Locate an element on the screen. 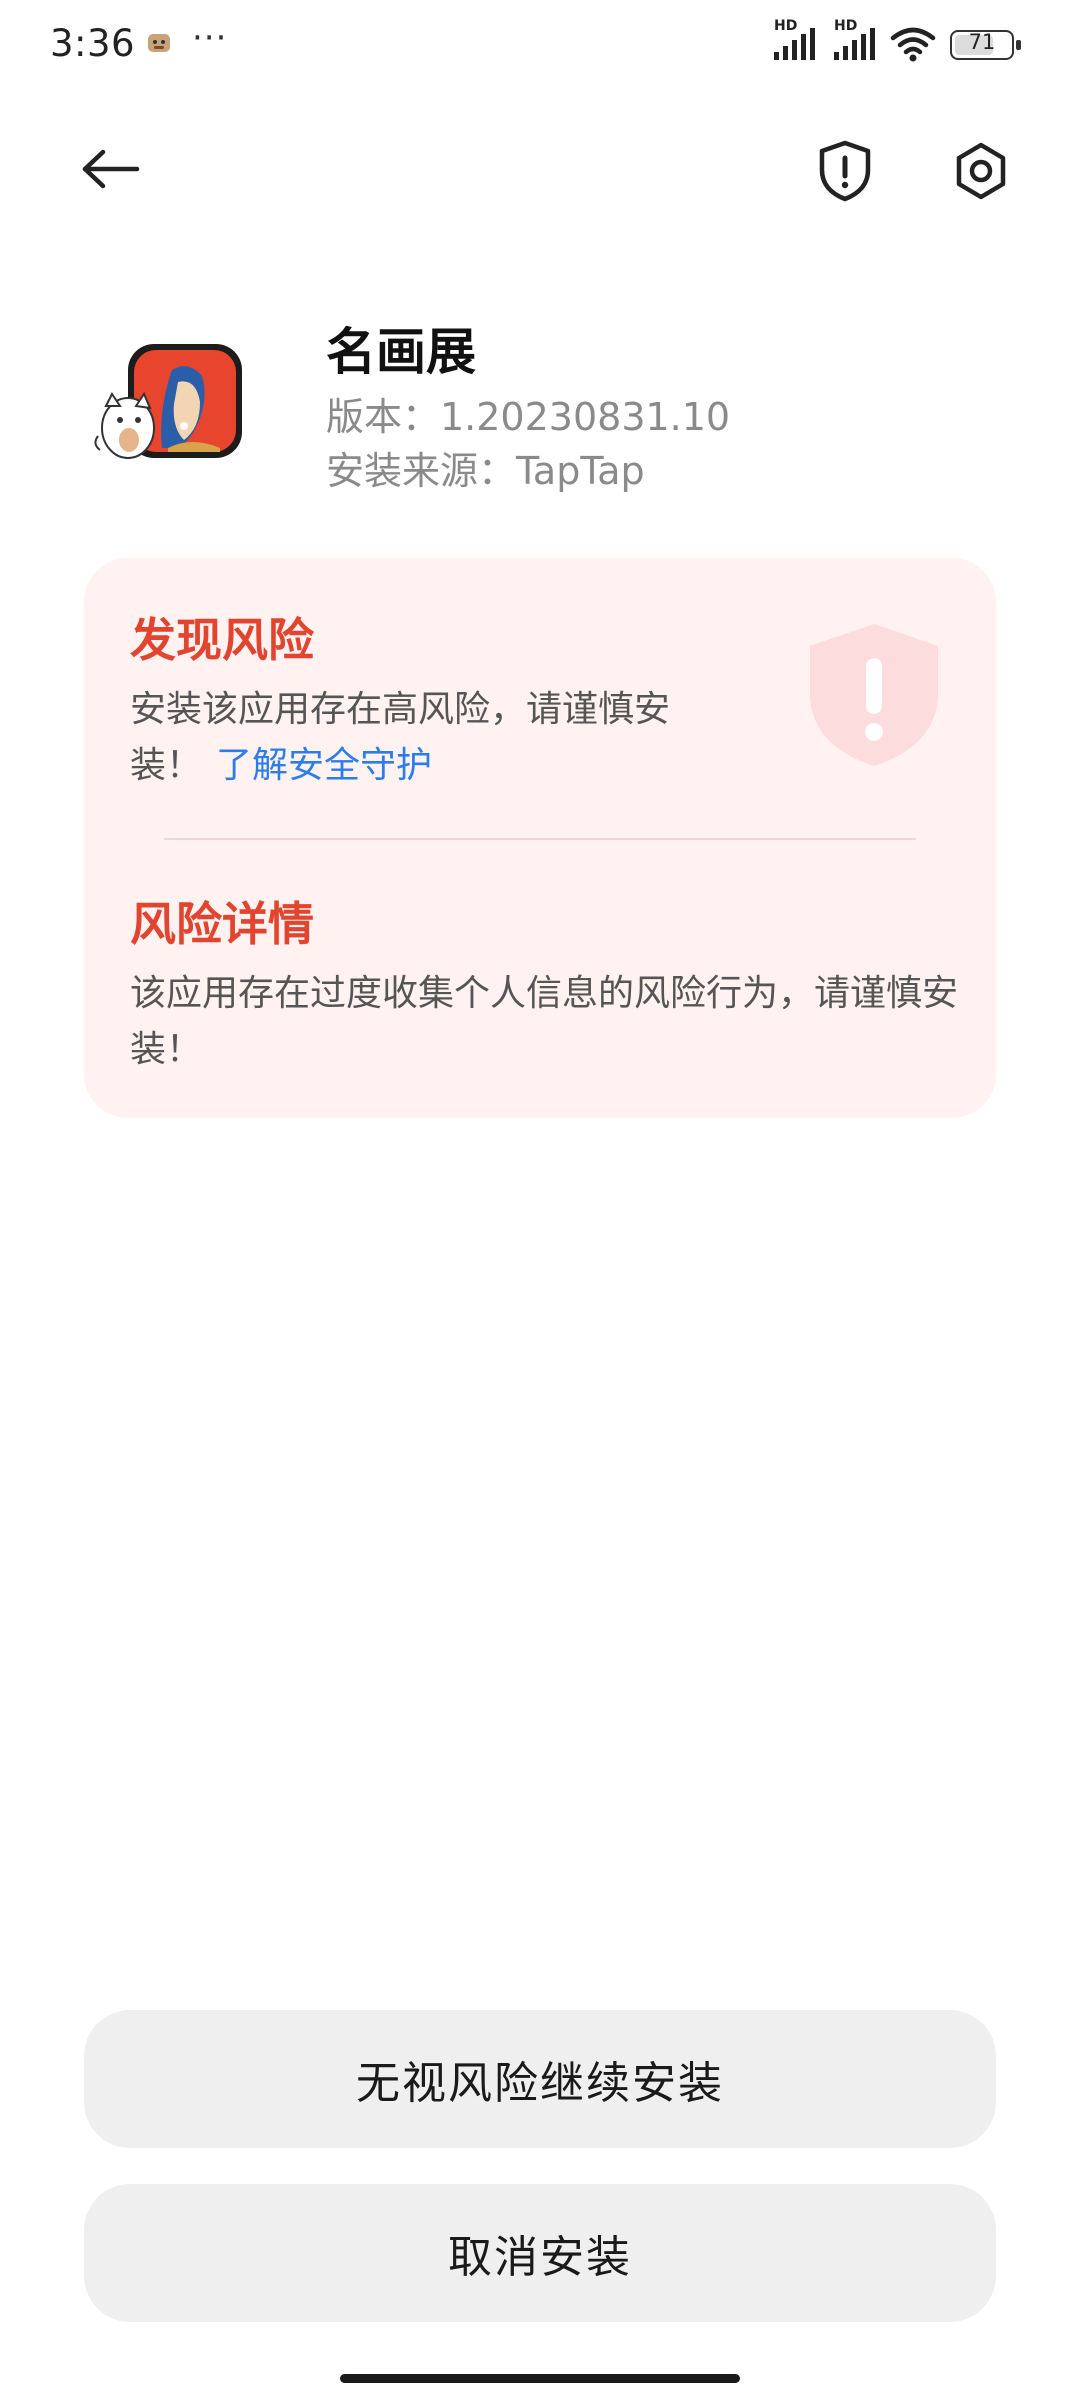 This screenshot has width=1080, height=2401. back-button is located at coordinates (111, 169).